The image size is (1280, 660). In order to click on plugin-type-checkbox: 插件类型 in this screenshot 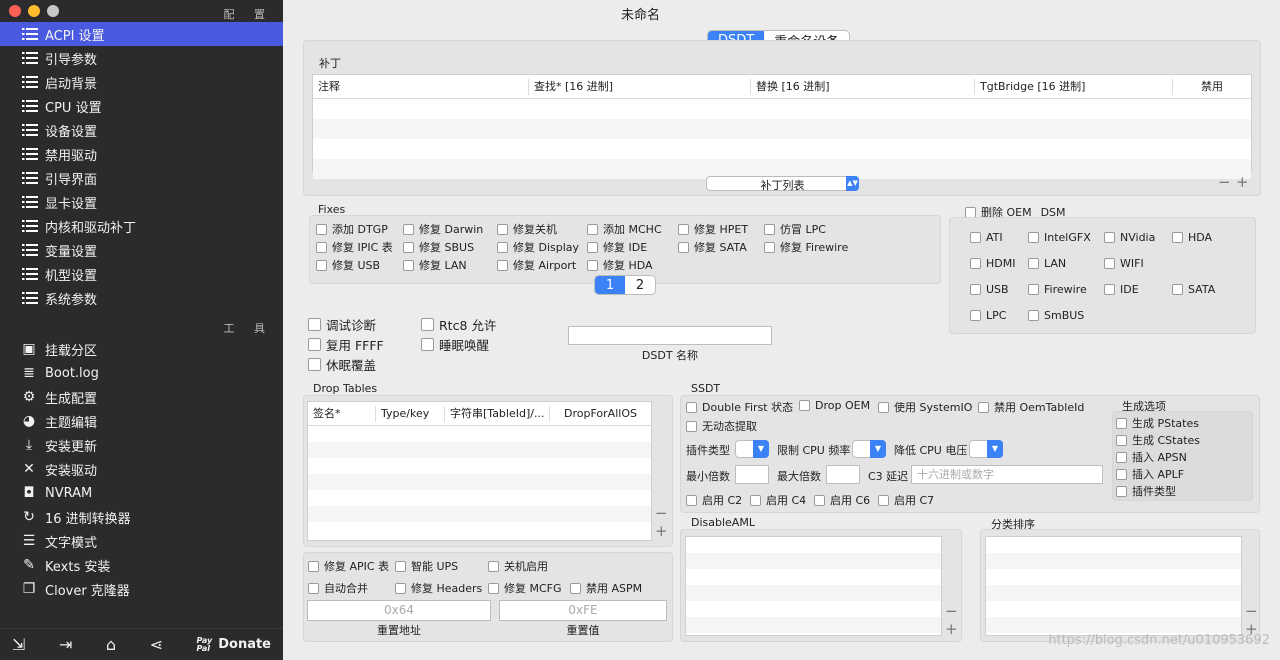, I will do `click(1146, 491)`.